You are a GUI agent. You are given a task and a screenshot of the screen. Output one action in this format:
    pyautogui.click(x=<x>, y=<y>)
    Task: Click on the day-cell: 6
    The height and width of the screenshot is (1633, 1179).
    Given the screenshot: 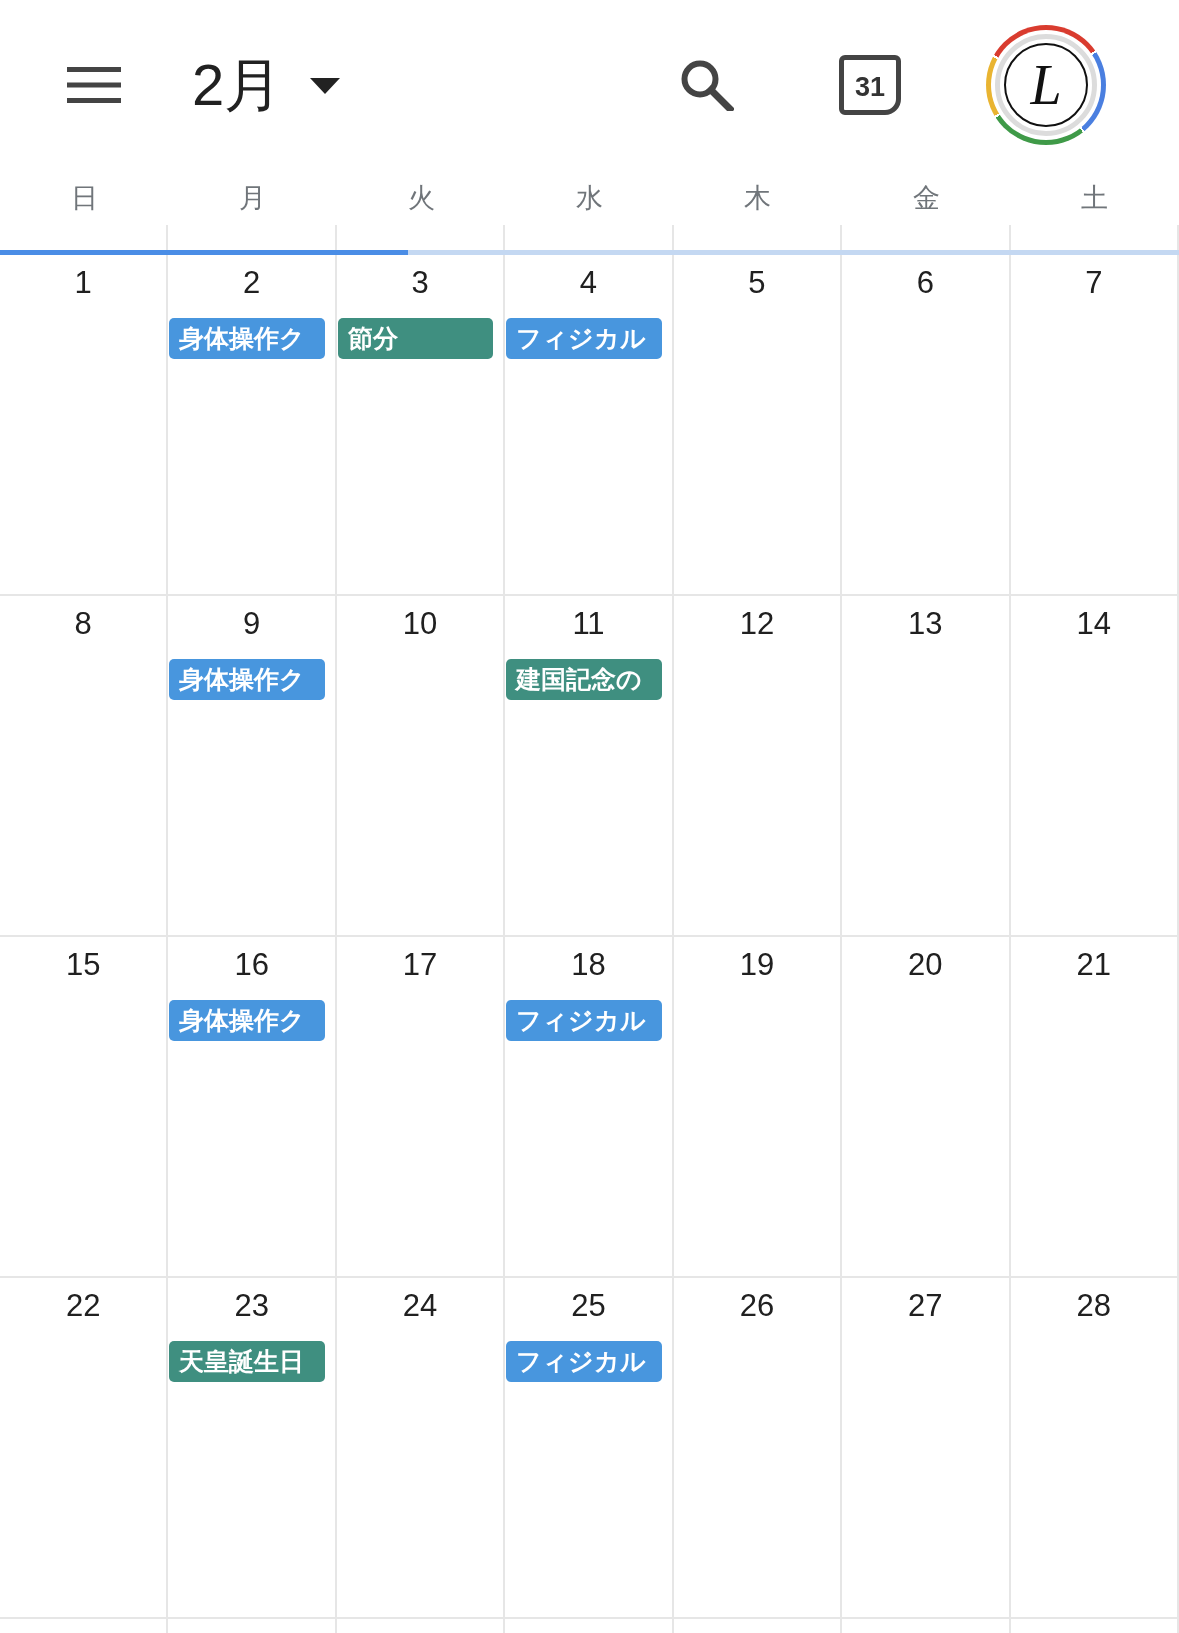 What is the action you would take?
    pyautogui.click(x=926, y=424)
    